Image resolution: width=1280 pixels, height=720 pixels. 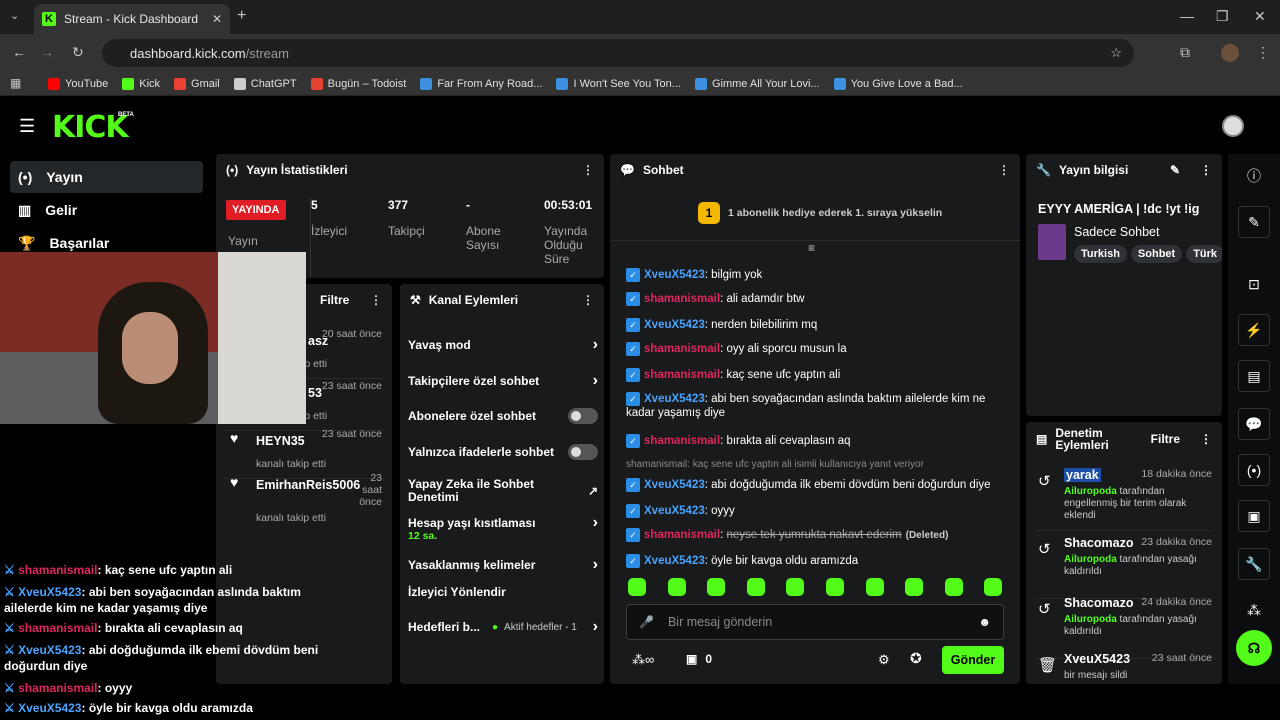 What do you see at coordinates (15, 83) in the screenshot?
I see `apps-grid-icon: ▦` at bounding box center [15, 83].